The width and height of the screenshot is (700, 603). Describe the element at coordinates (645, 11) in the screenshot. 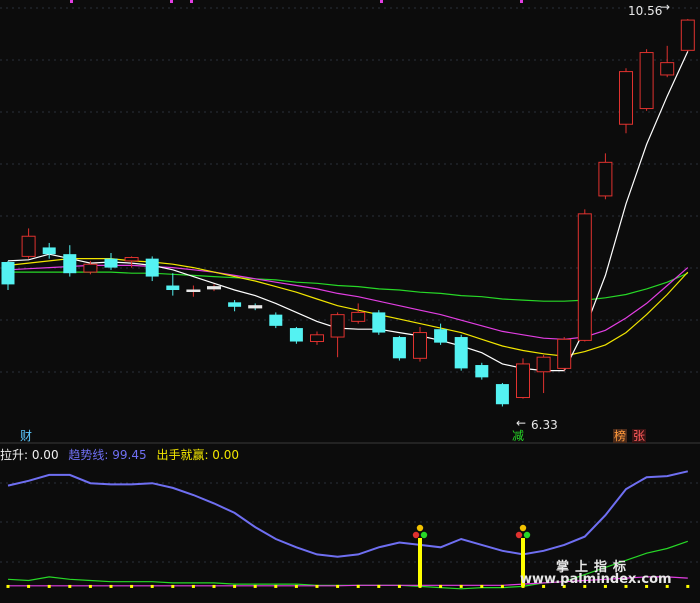

I see `high-price-label: 10.56` at that location.